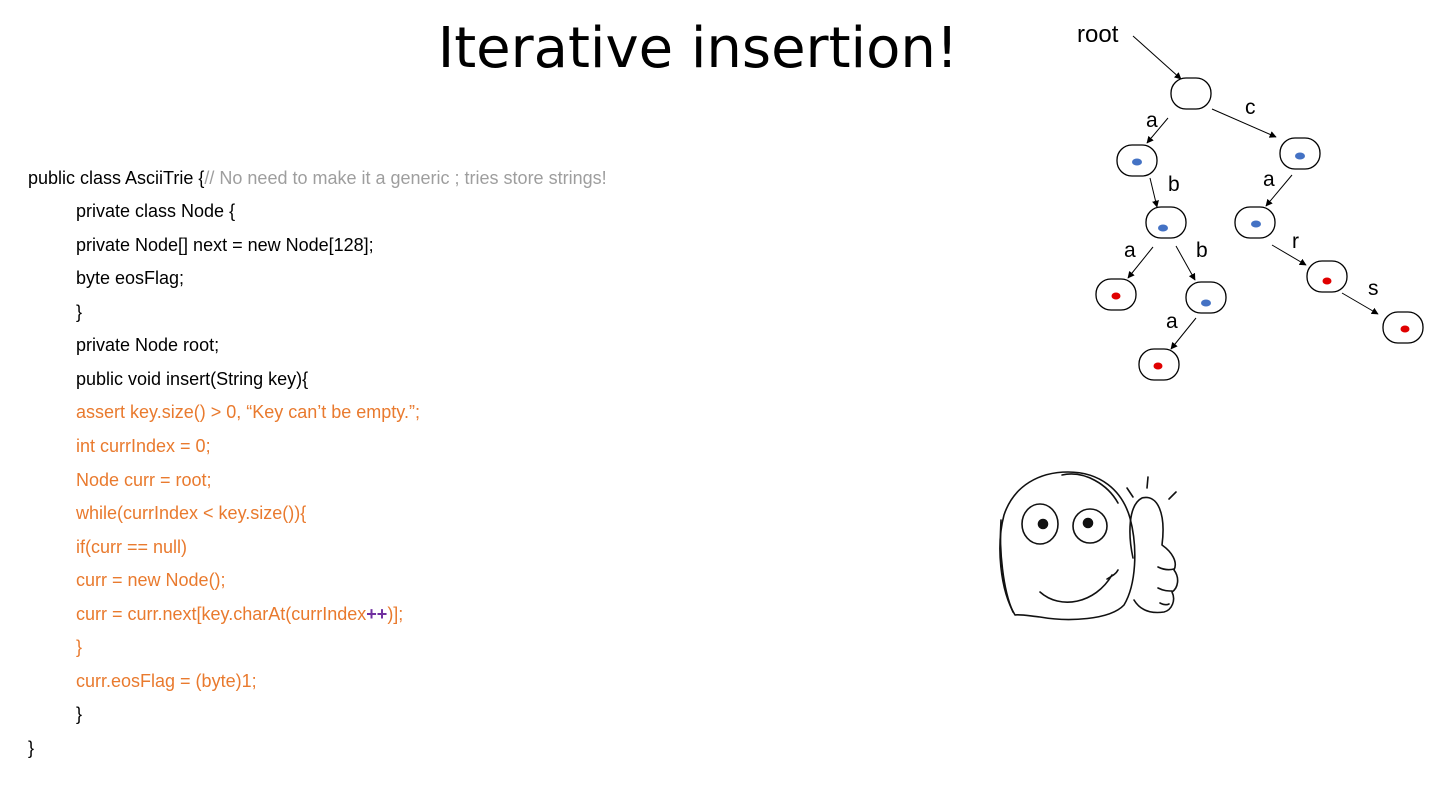  What do you see at coordinates (1295, 241) in the screenshot?
I see `edge-label-r: r` at bounding box center [1295, 241].